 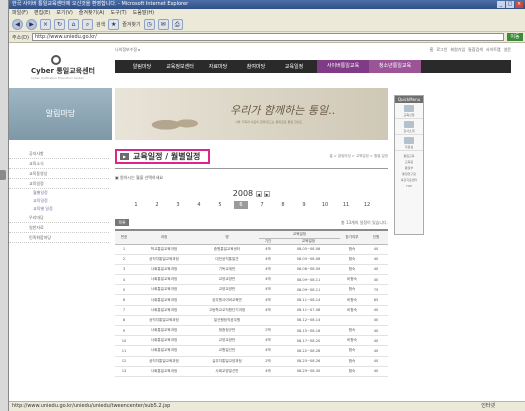 What do you see at coordinates (395, 66) in the screenshot?
I see `gnb-youth-education: 청소년통일교육` at bounding box center [395, 66].